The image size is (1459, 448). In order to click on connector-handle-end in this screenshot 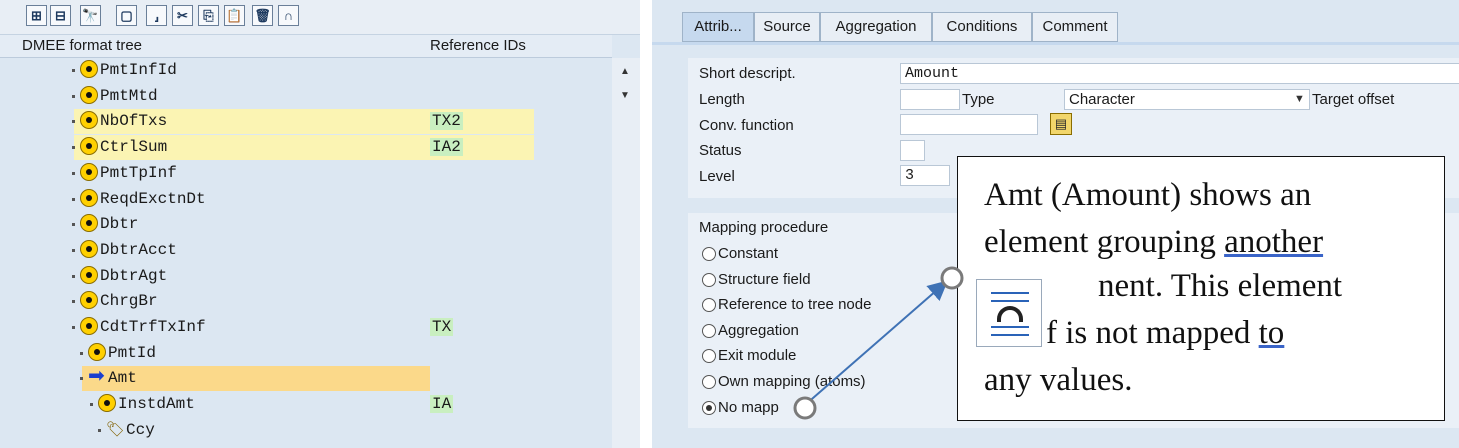, I will do `click(952, 278)`.